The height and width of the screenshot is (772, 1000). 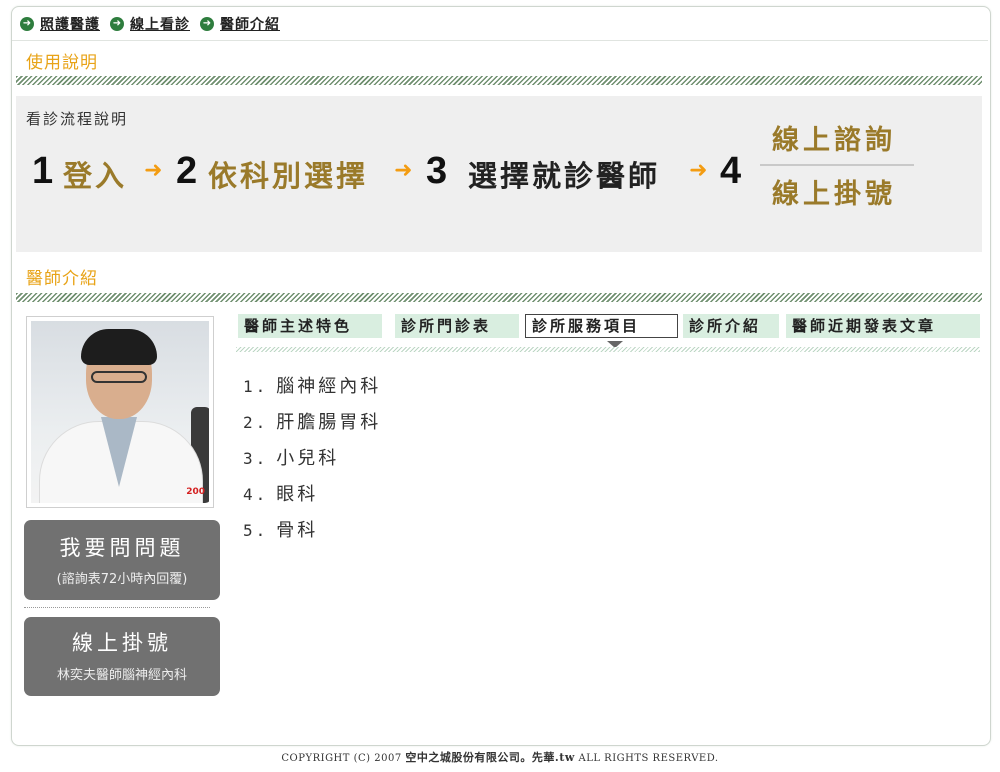 I want to click on nav-item-doctor-intro: ➜ 醫師介紹, so click(x=240, y=24).